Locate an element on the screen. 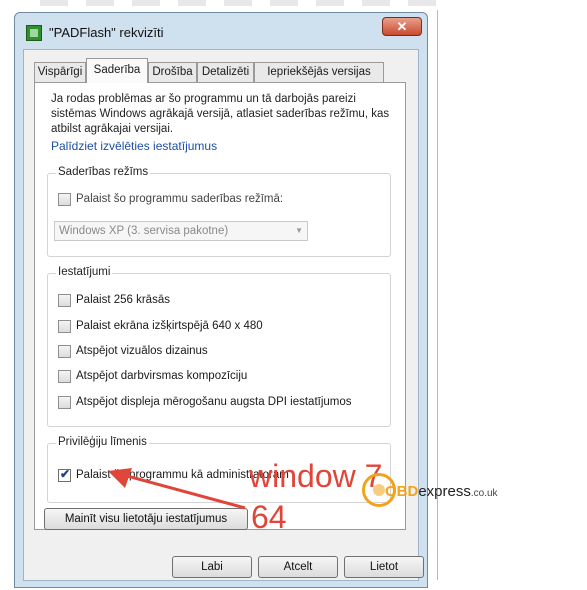 This screenshot has height=590, width=587. tab-compatibility: Saderība is located at coordinates (117, 70).